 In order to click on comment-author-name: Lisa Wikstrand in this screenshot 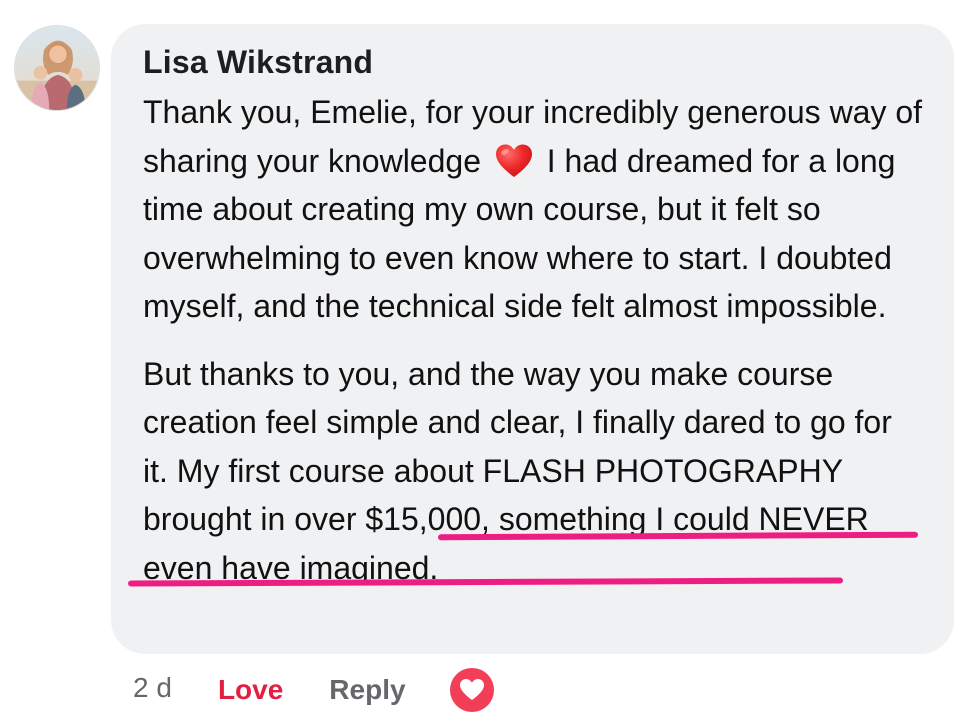, I will do `click(533, 62)`.